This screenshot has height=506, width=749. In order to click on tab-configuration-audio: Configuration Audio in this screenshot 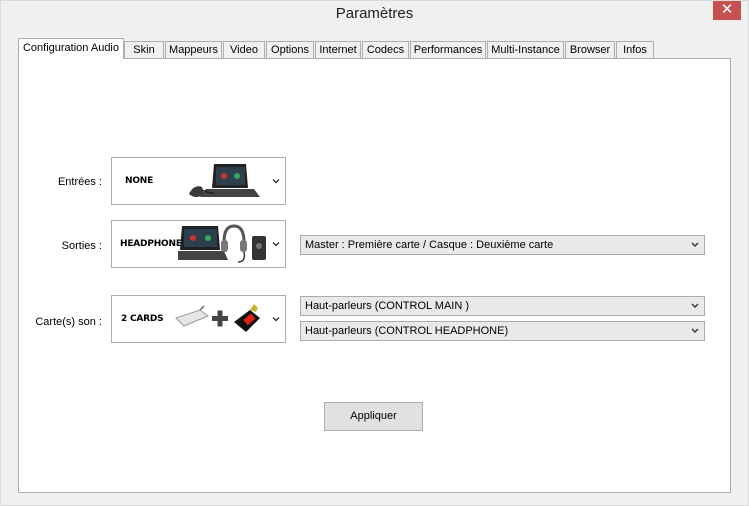, I will do `click(71, 48)`.